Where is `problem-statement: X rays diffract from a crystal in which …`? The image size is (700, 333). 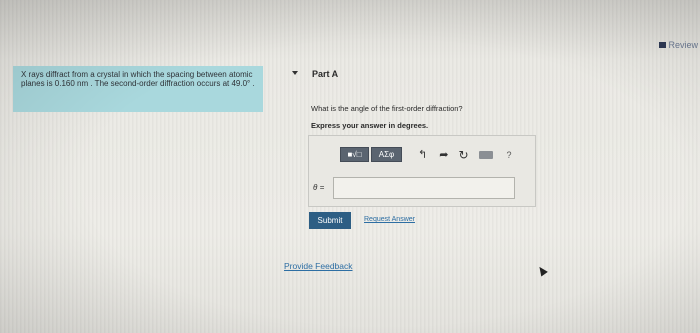 problem-statement: X rays diffract from a crystal in which … is located at coordinates (138, 89).